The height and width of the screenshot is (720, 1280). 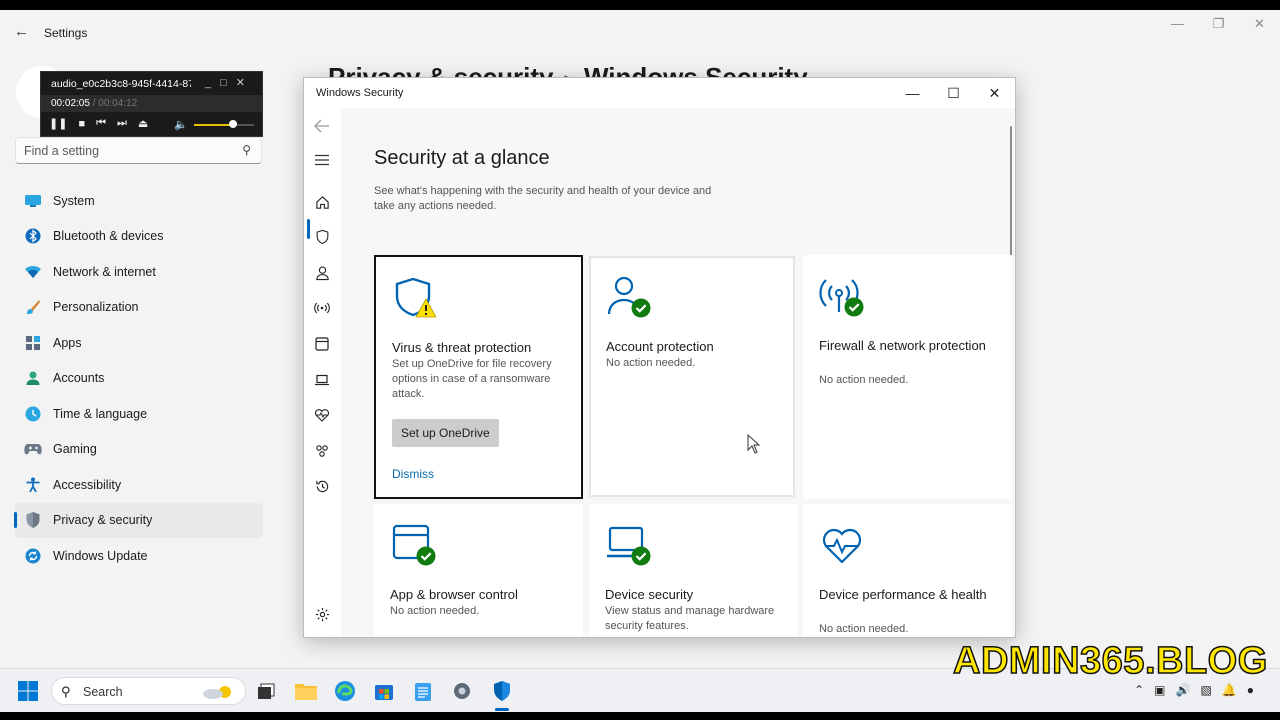 I want to click on hamburger-menu-icon, so click(x=322, y=160).